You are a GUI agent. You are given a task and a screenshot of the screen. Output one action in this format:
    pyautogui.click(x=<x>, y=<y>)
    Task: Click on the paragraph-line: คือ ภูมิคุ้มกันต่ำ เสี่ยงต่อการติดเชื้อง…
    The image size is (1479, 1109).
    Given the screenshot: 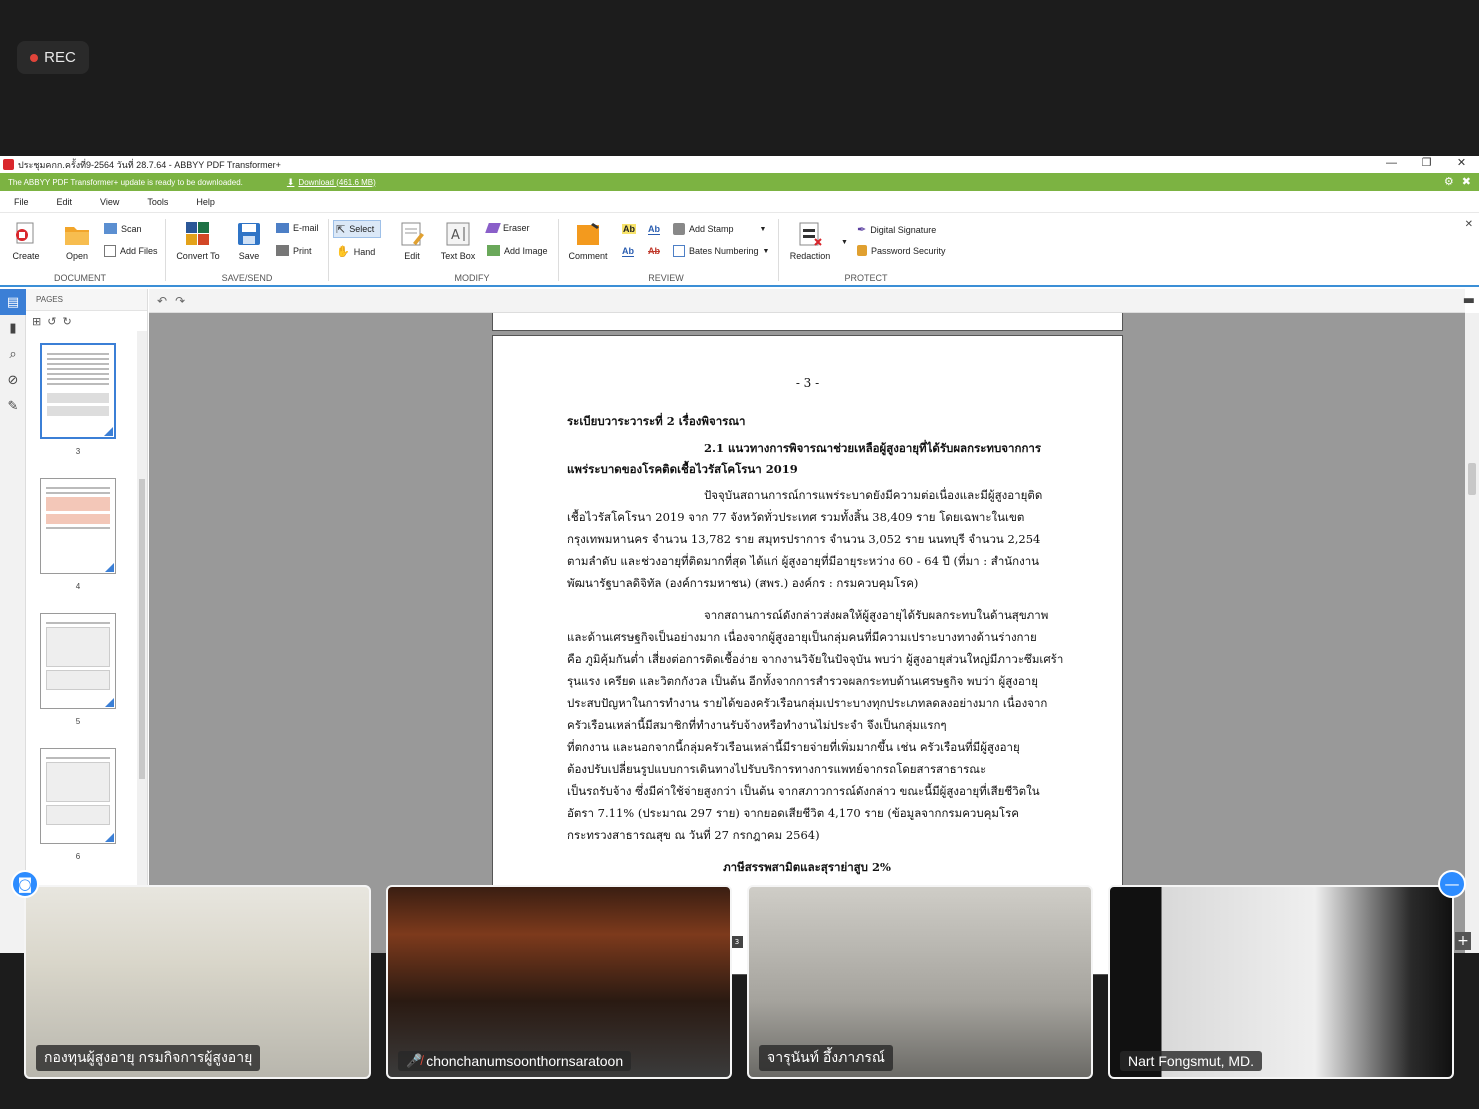 What is the action you would take?
    pyautogui.click(x=815, y=659)
    